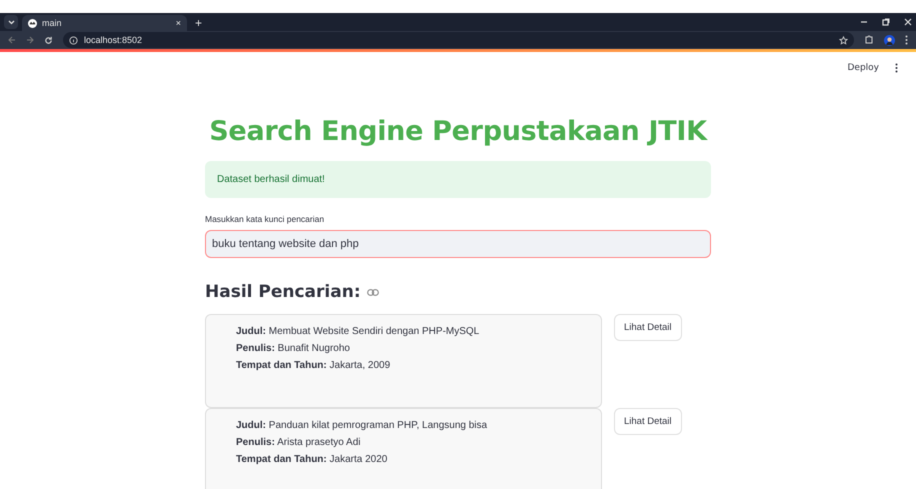  Describe the element at coordinates (458, 131) in the screenshot. I see `page-title: Search Engine Perpustakaan JTIK` at that location.